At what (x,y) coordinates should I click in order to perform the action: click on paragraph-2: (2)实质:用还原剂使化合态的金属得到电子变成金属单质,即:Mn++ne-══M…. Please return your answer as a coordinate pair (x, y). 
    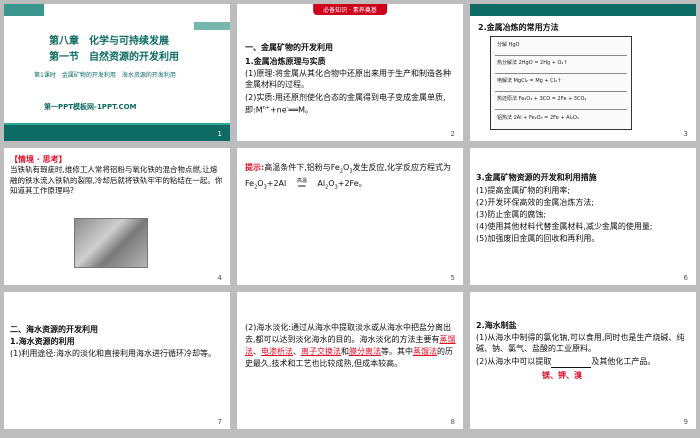
    Looking at the image, I should click on (345, 104).